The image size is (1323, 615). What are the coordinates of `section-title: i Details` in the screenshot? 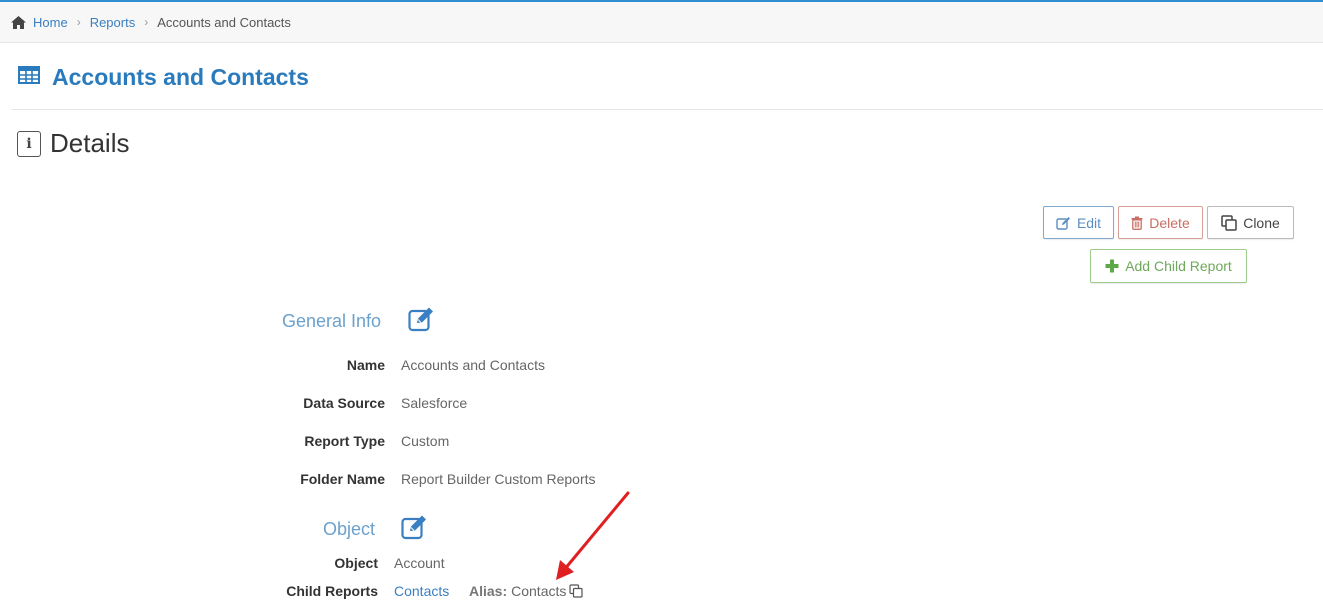 It's located at (73, 143).